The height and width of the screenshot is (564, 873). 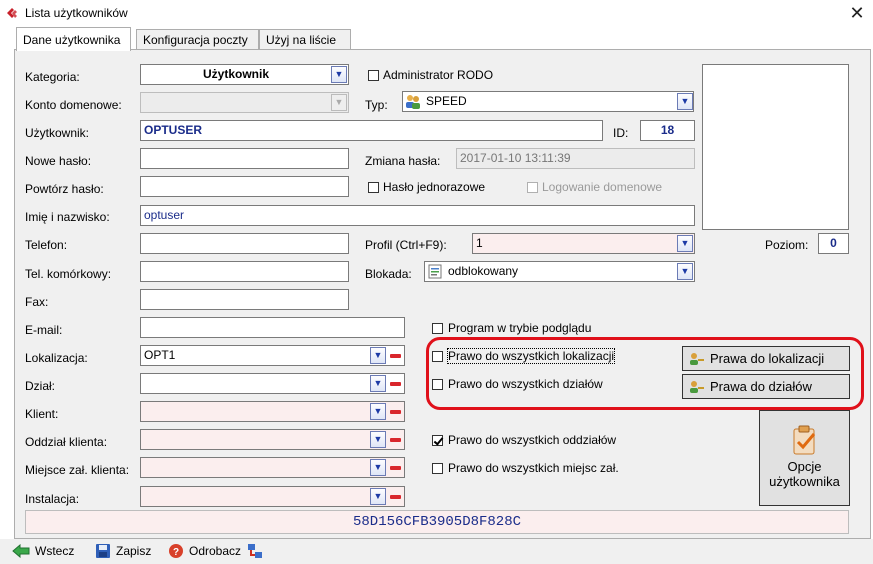 What do you see at coordinates (395, 439) in the screenshot?
I see `oddzial-klienta-clear-icon` at bounding box center [395, 439].